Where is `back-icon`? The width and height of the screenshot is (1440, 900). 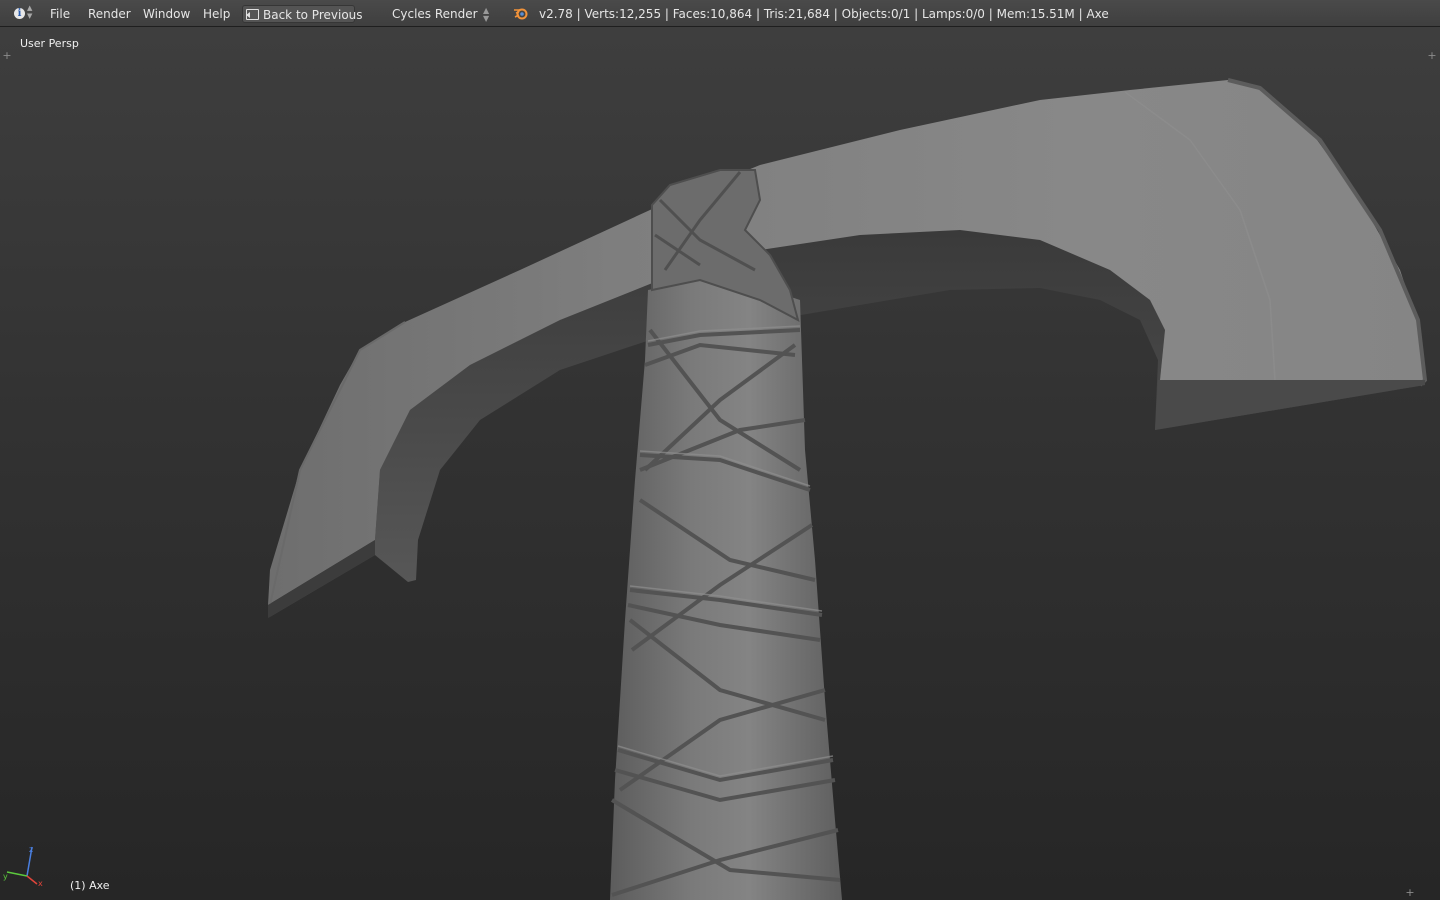 back-icon is located at coordinates (252, 14).